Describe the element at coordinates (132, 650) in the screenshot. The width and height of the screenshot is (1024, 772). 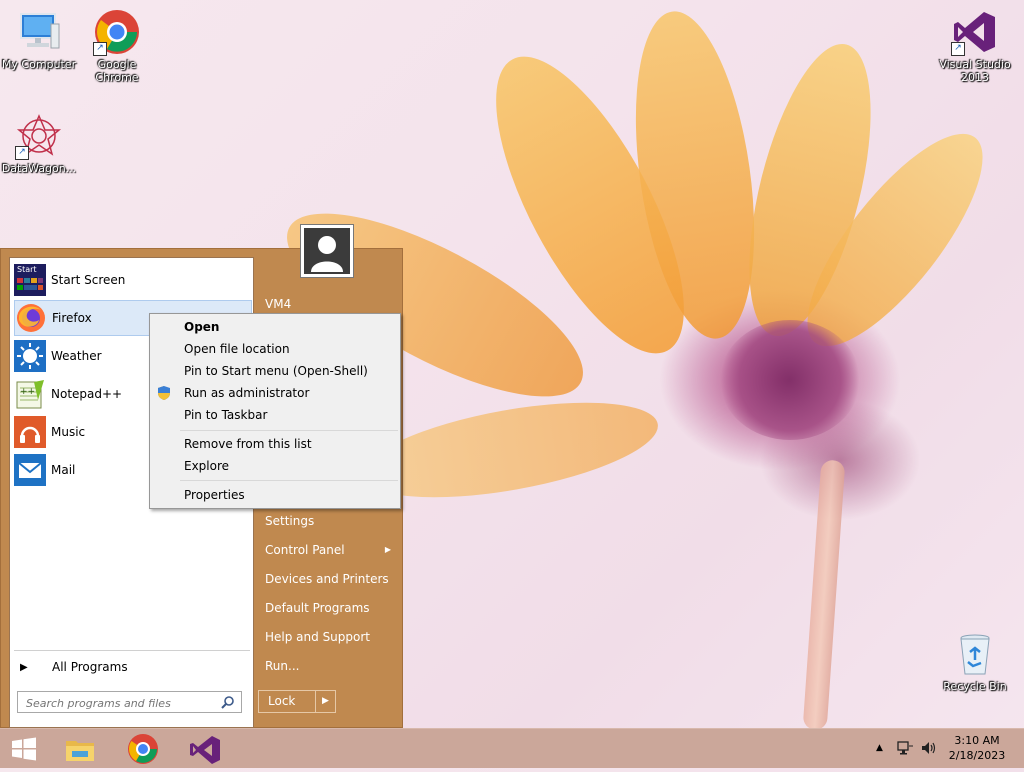
I see `programs-separator` at that location.